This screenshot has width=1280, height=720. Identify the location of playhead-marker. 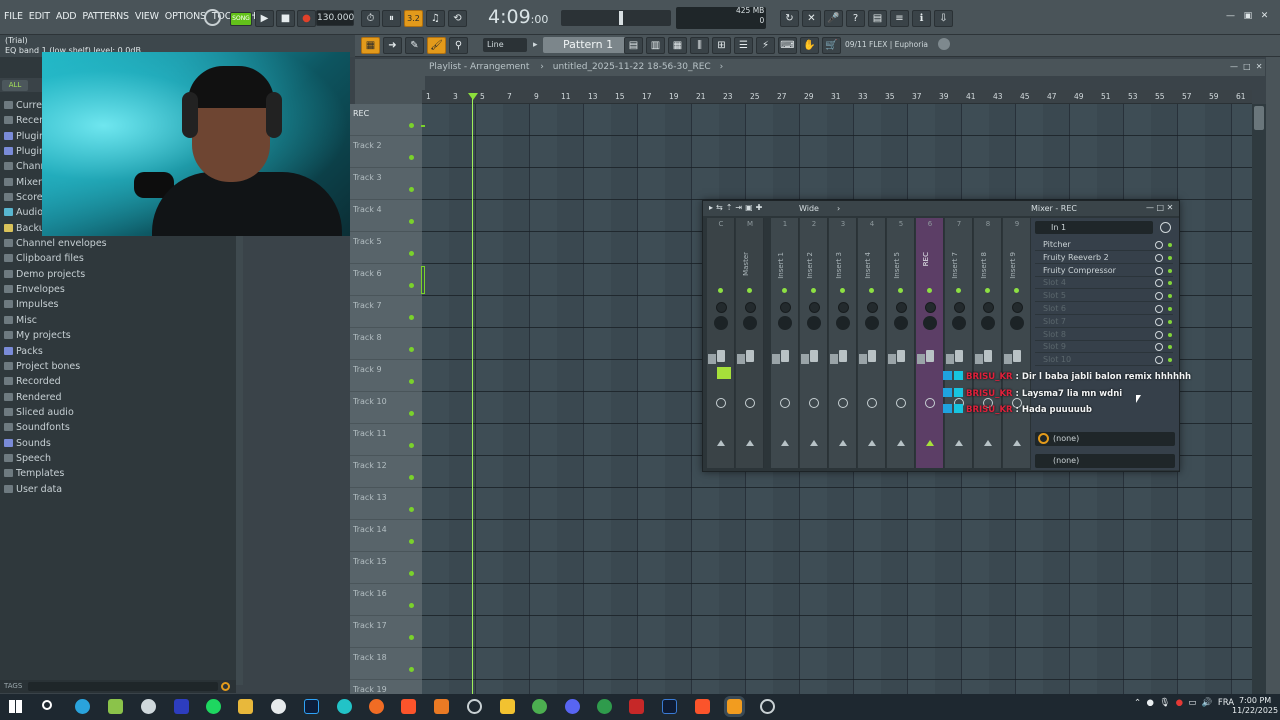
(472, 395).